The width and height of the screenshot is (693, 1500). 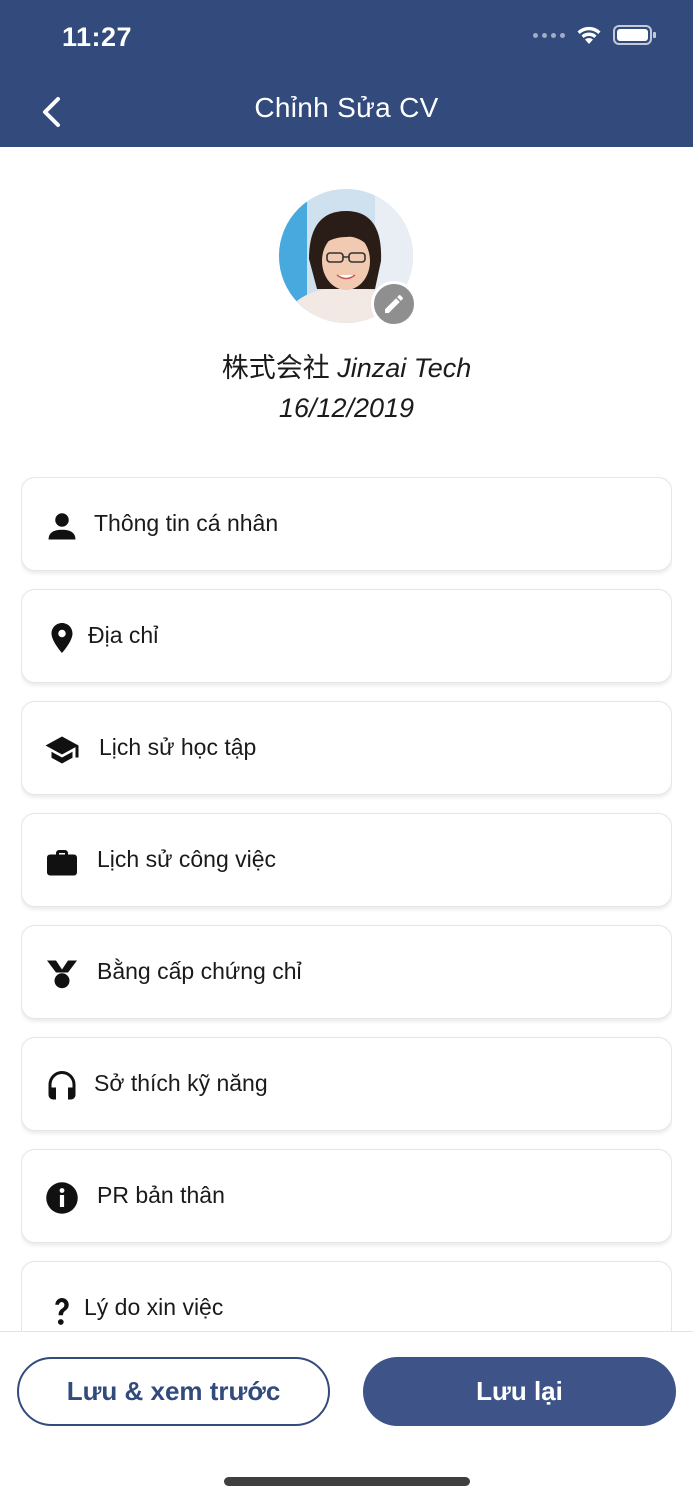 What do you see at coordinates (62, 1311) in the screenshot?
I see `question-icon` at bounding box center [62, 1311].